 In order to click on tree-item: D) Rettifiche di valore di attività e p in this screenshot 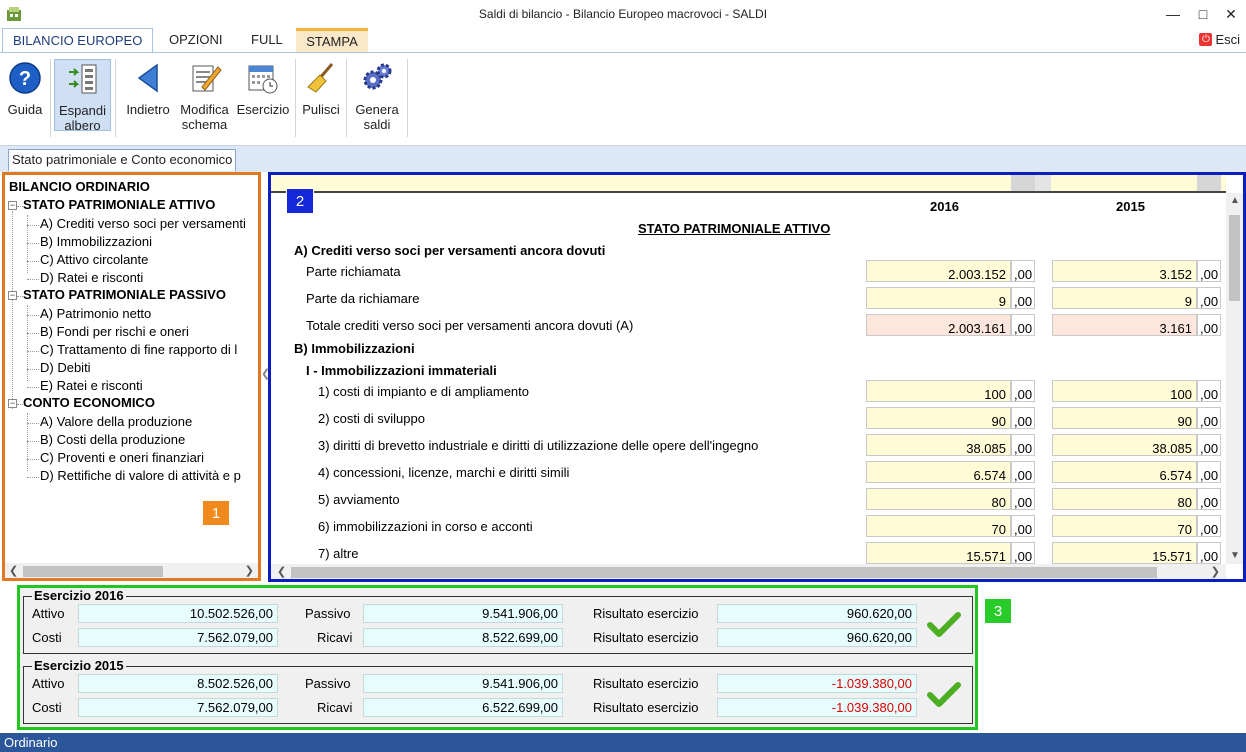, I will do `click(140, 475)`.